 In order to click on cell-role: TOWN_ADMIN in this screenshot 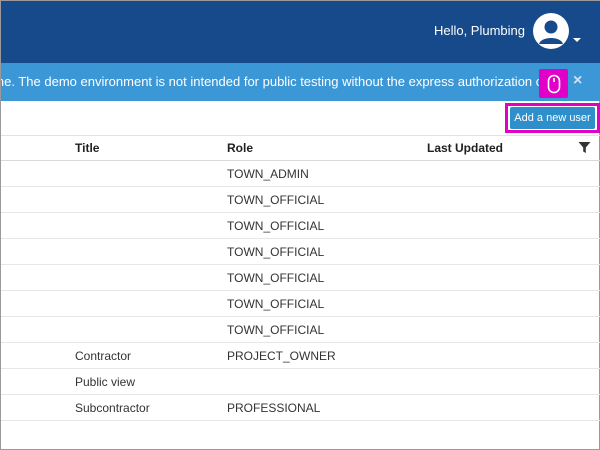, I will do `click(268, 174)`.